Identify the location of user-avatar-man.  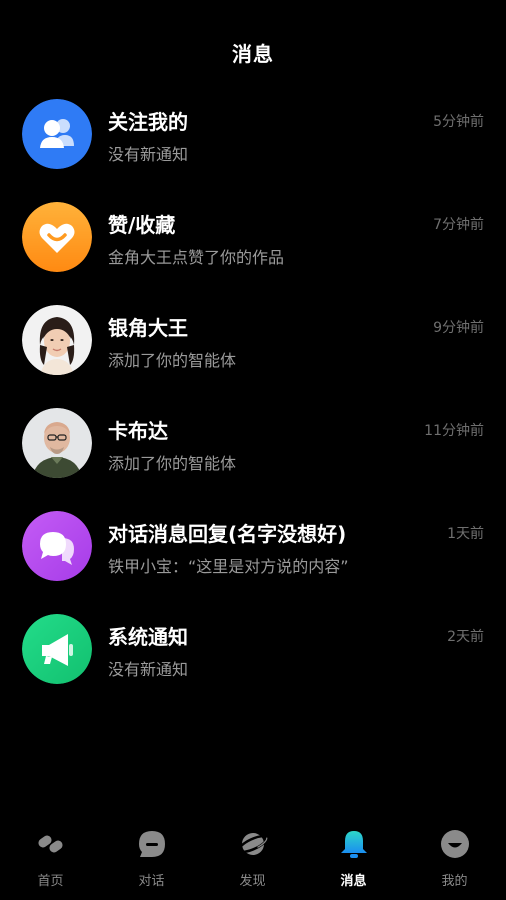
(57, 443).